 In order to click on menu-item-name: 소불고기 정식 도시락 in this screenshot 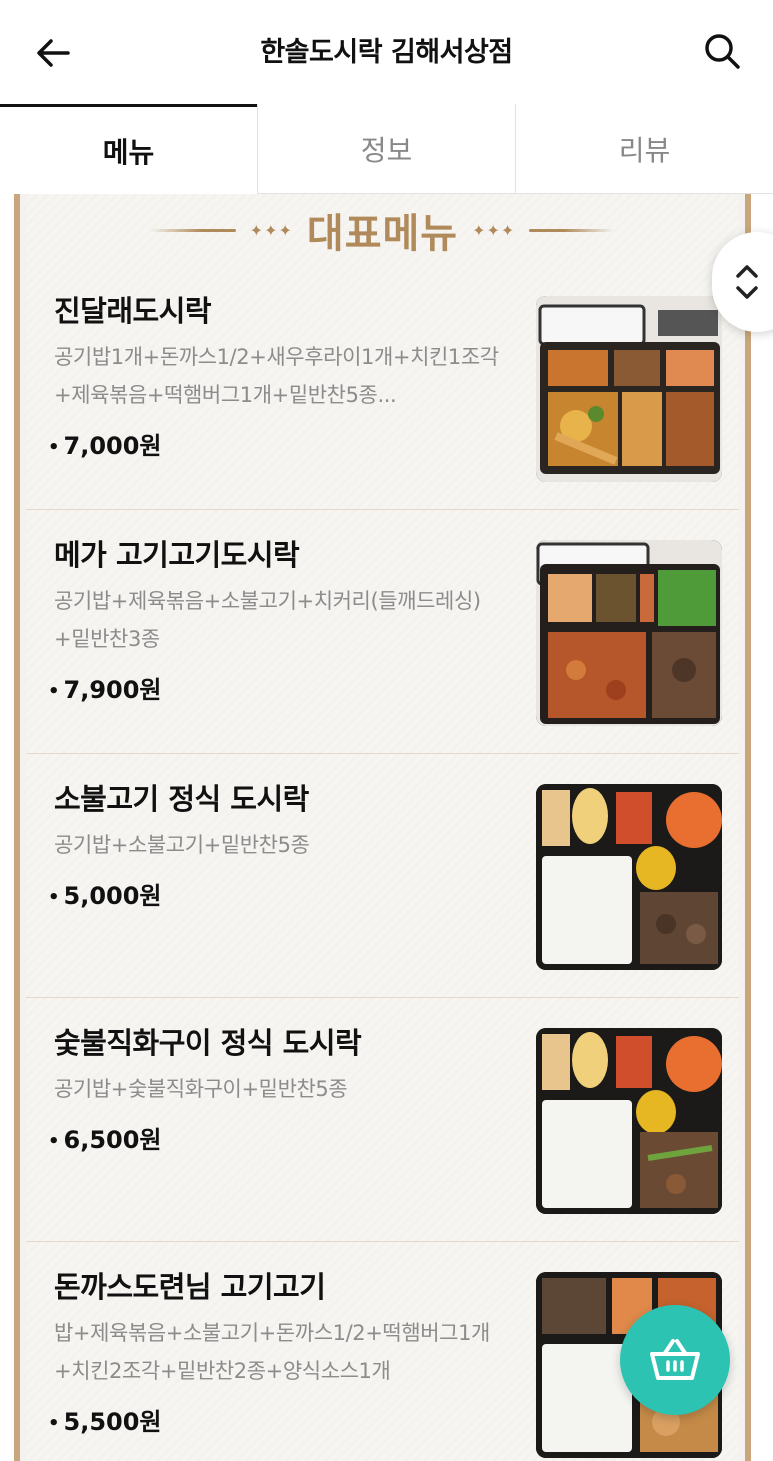, I will do `click(181, 799)`.